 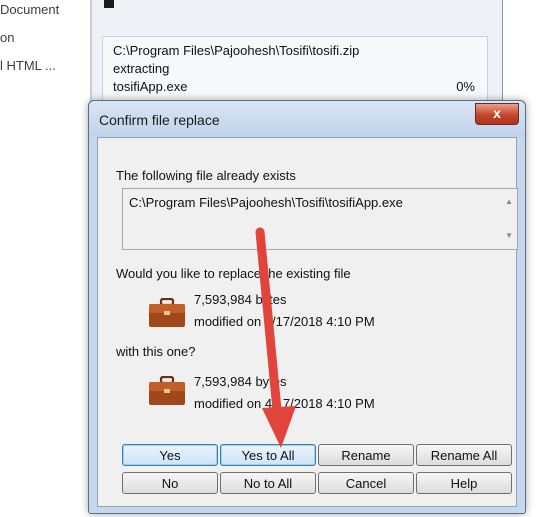 What do you see at coordinates (44, 37) in the screenshot?
I see `sidebar-item: on` at bounding box center [44, 37].